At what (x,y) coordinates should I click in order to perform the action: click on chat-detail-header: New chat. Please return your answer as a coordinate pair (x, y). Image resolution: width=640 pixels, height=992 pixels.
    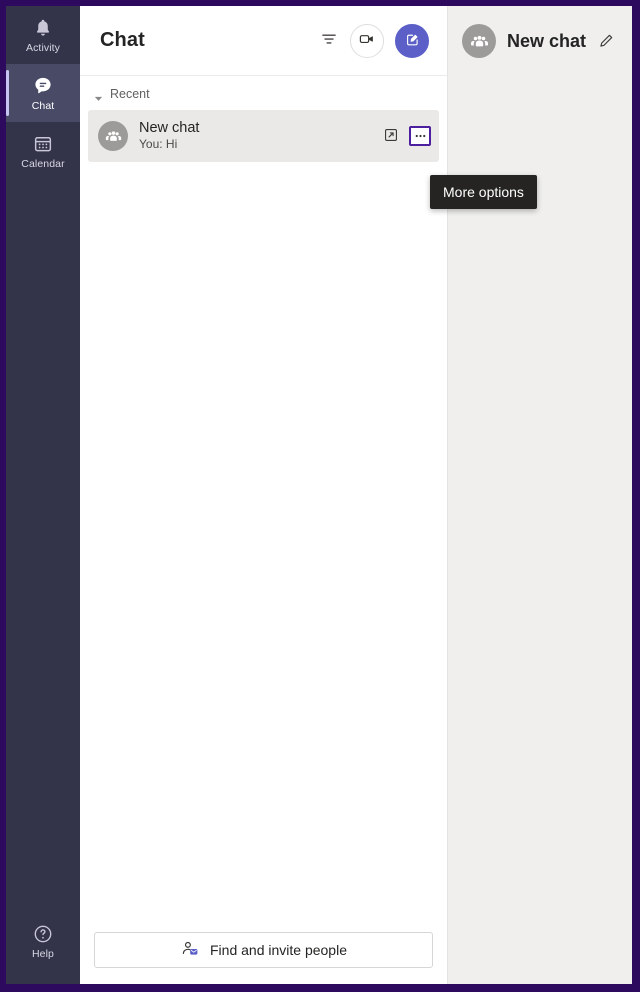
    Looking at the image, I should click on (540, 41).